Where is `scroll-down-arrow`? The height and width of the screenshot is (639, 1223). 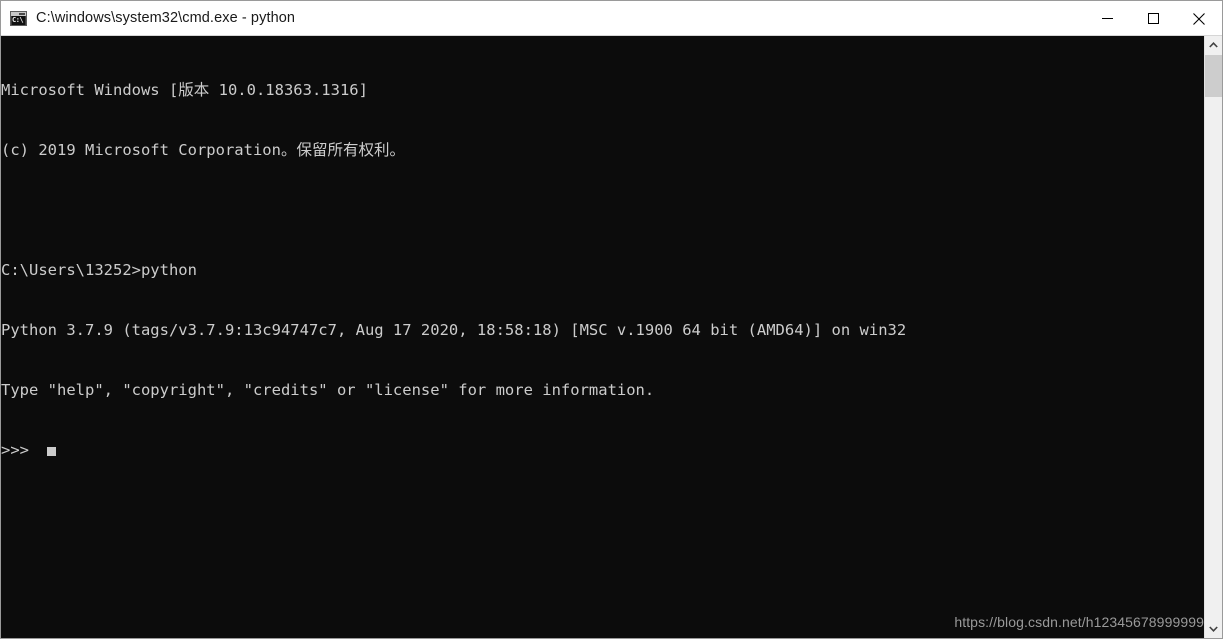 scroll-down-arrow is located at coordinates (1213, 629).